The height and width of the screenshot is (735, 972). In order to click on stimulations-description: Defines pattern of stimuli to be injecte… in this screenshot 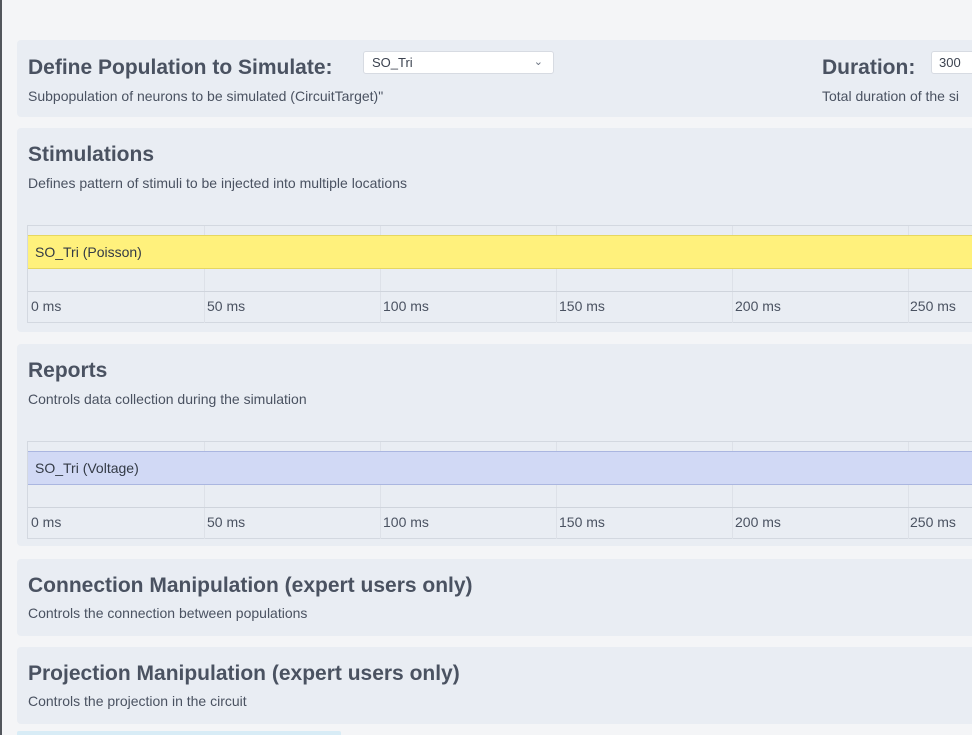, I will do `click(217, 183)`.